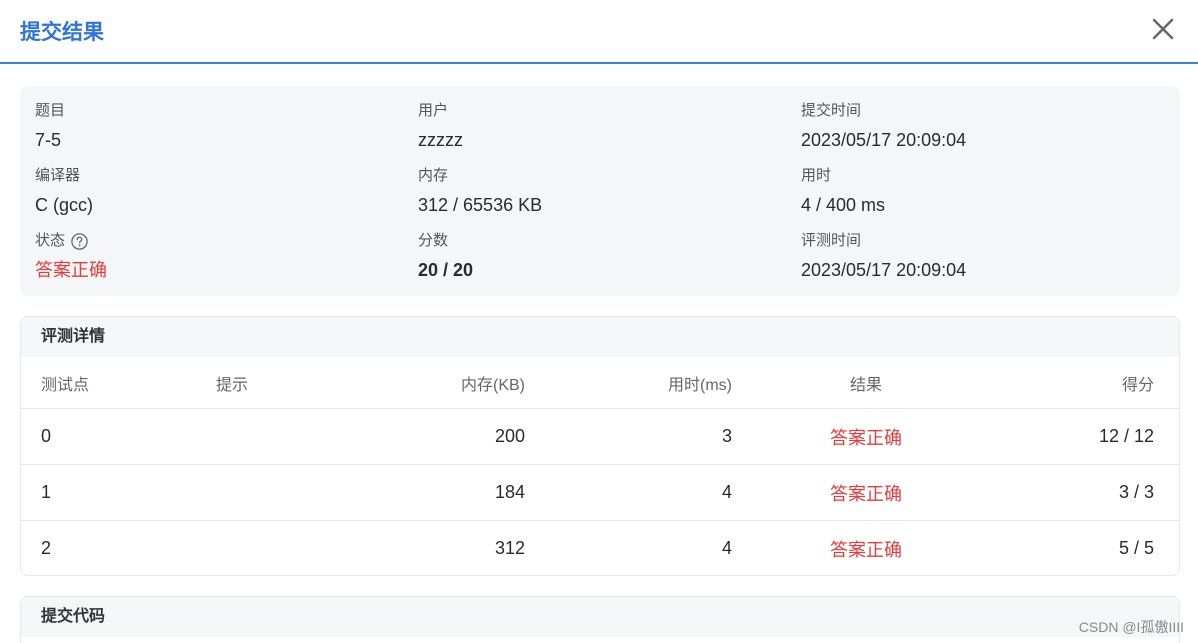 The width and height of the screenshot is (1198, 643). I want to click on dialog-title: 提交结果, so click(62, 32).